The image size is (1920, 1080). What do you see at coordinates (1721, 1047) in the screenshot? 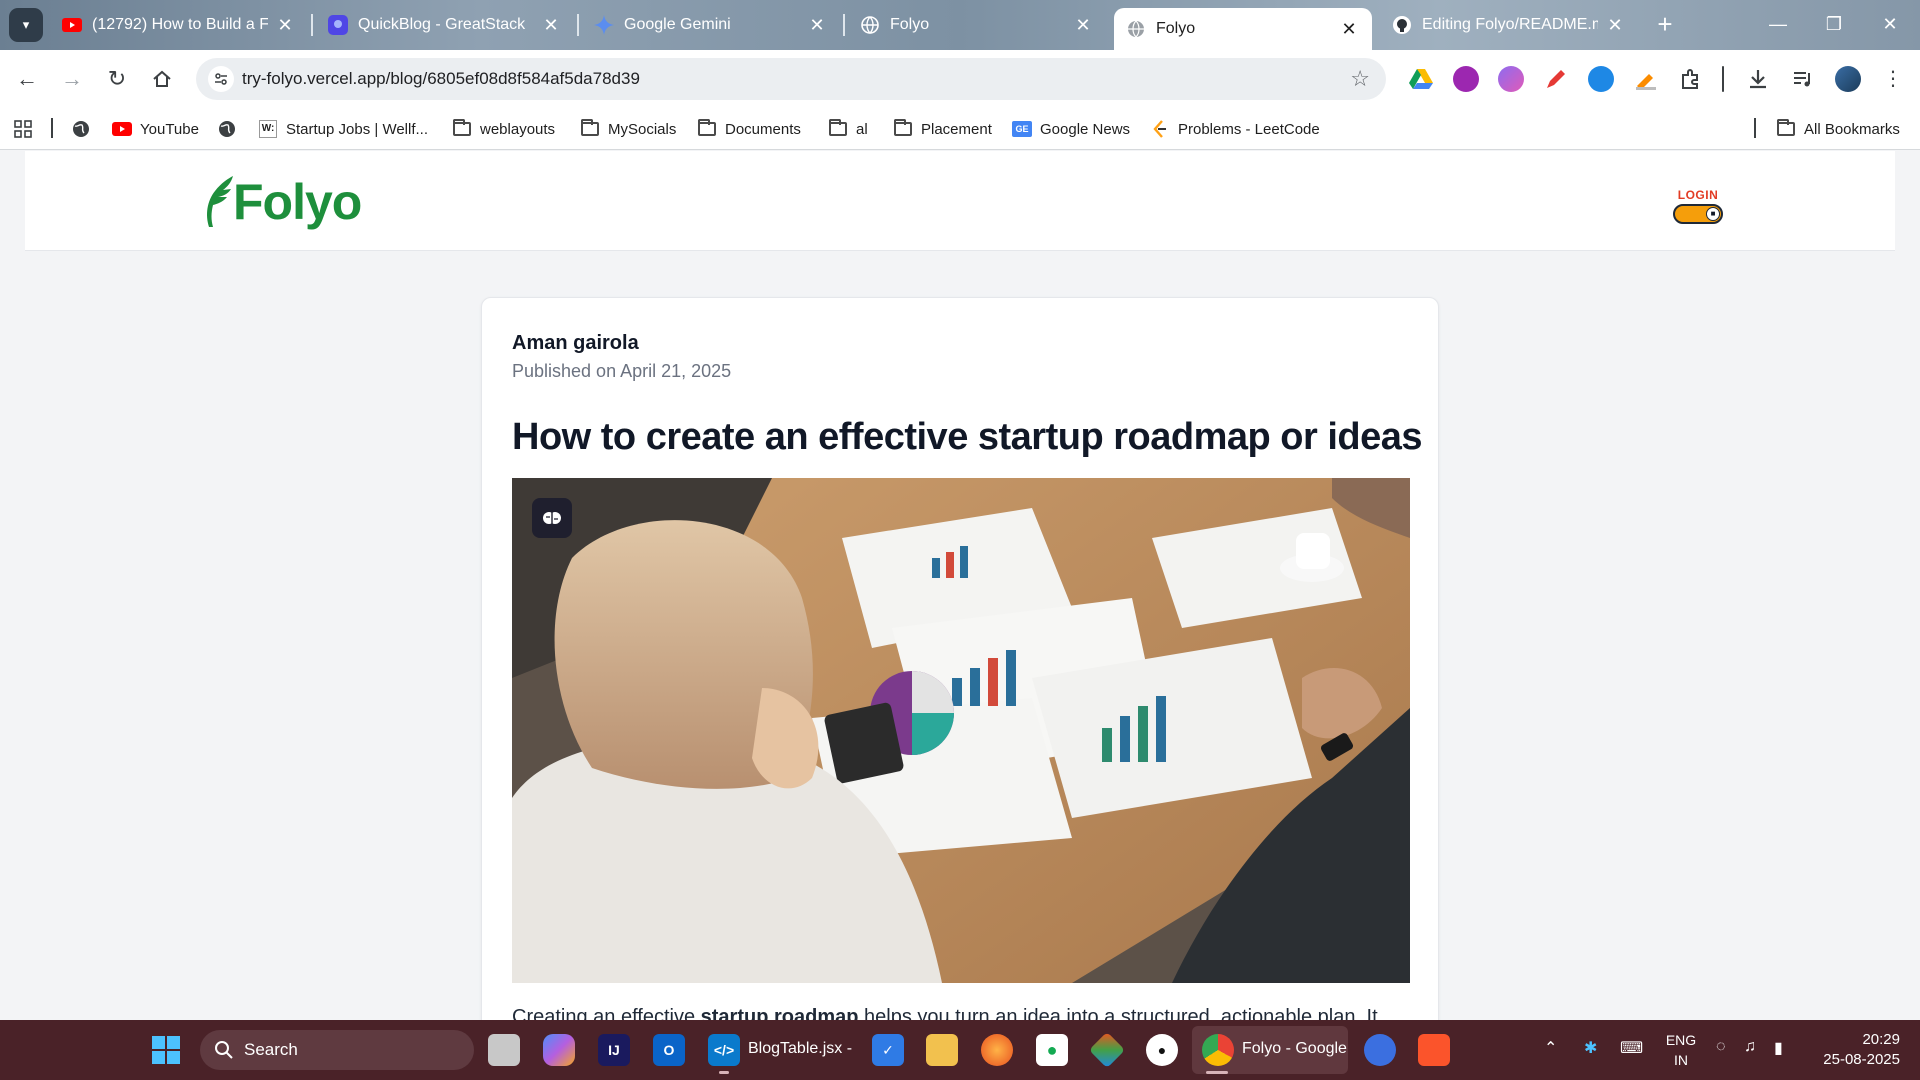
I see `wifi-icon: ◌` at bounding box center [1721, 1047].